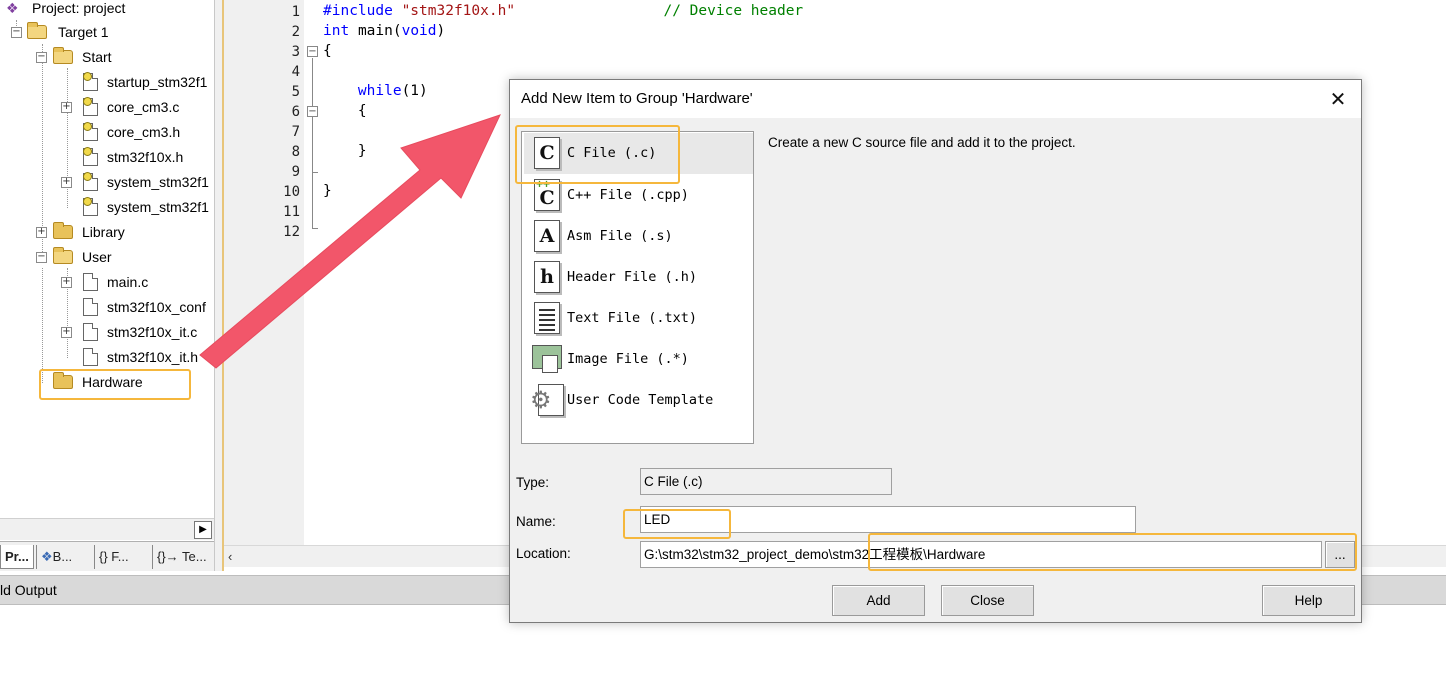  I want to click on line-number: 4, so click(295, 72).